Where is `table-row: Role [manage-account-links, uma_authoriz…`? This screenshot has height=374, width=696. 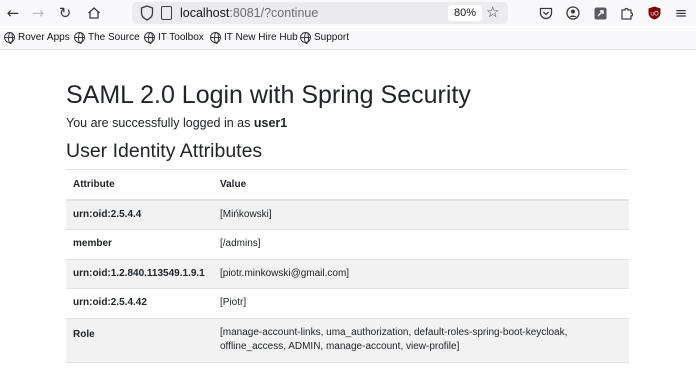
table-row: Role [manage-account-links, uma_authoriz… is located at coordinates (347, 340).